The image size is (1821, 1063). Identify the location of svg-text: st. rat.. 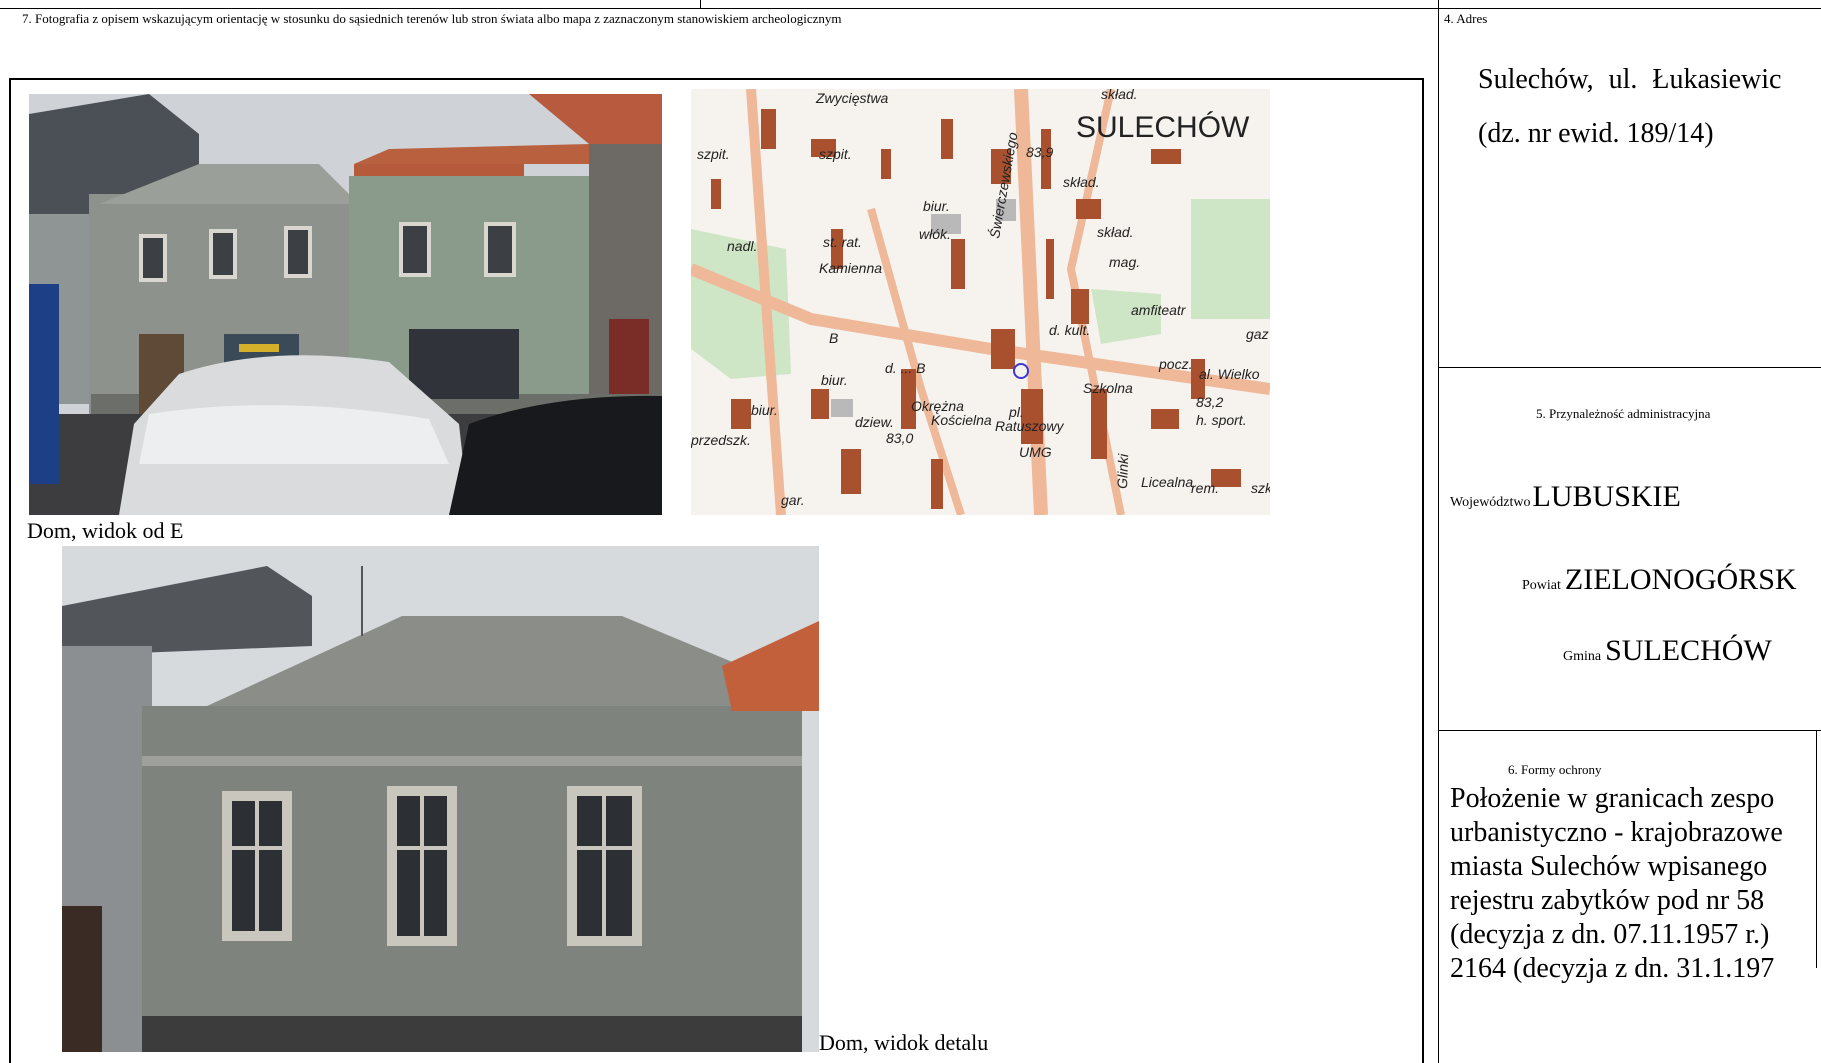
(842, 242).